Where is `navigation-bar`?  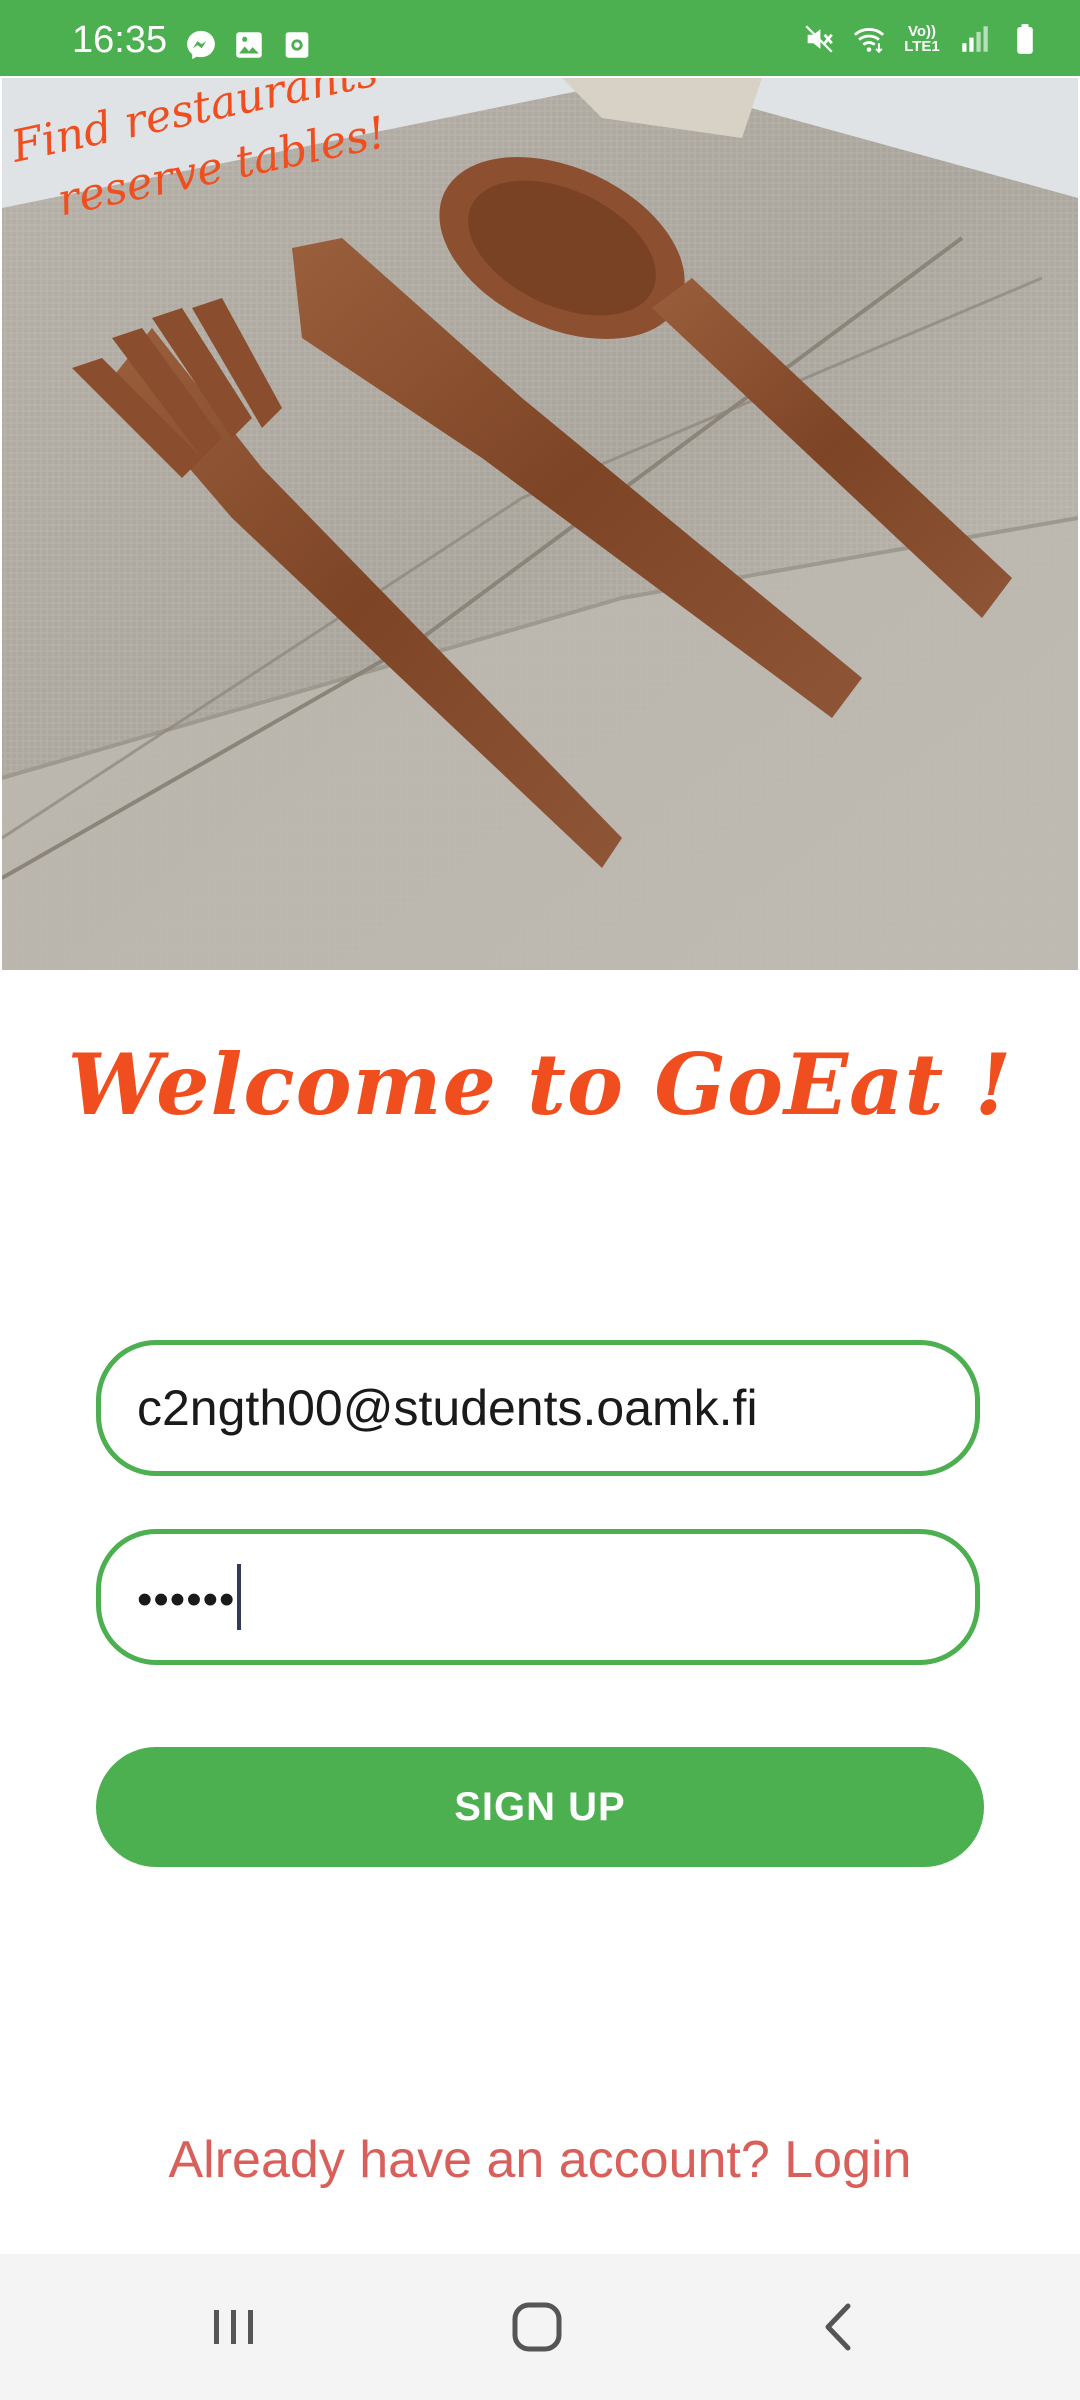 navigation-bar is located at coordinates (540, 2327).